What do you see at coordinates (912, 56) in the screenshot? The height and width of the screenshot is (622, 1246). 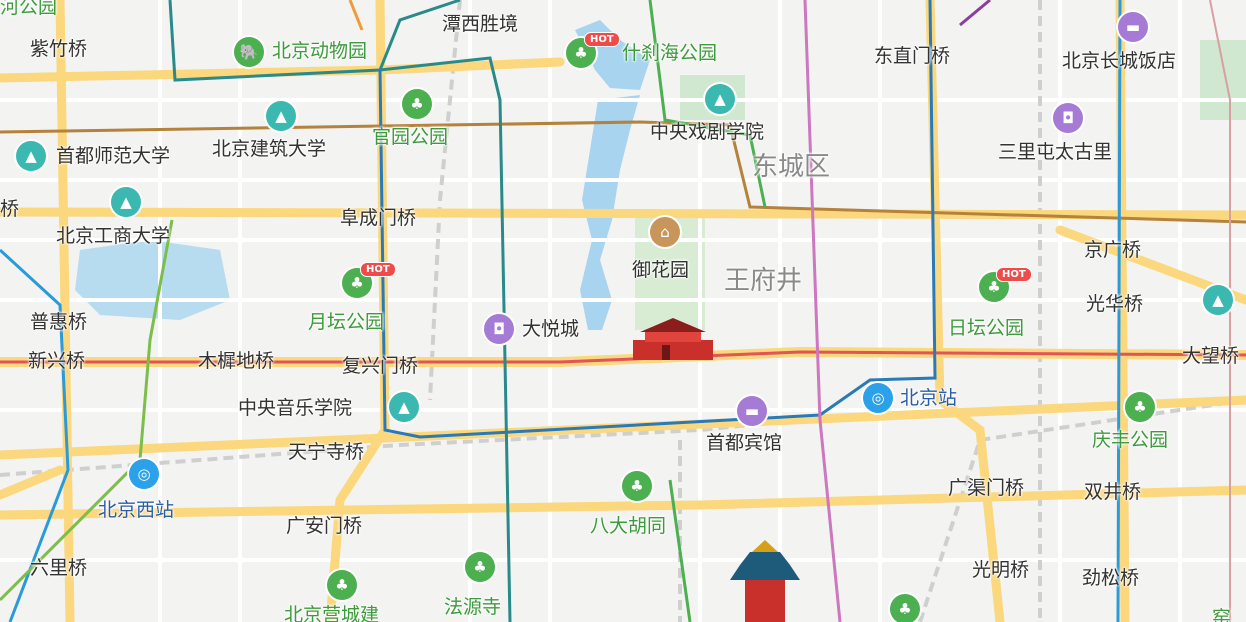 I see `bridge-label: 东直门桥` at bounding box center [912, 56].